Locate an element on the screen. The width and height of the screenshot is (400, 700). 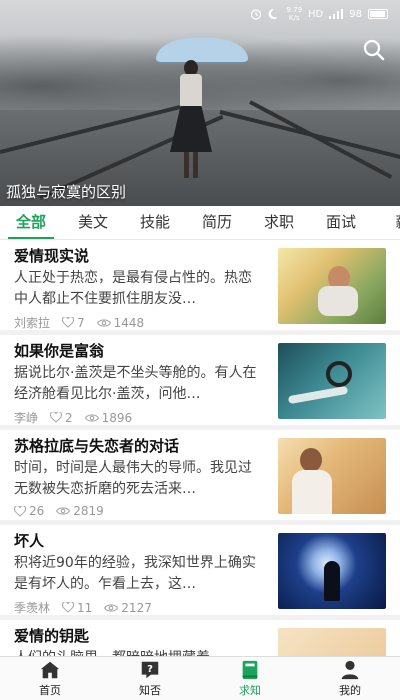
search-icon is located at coordinates (374, 50).